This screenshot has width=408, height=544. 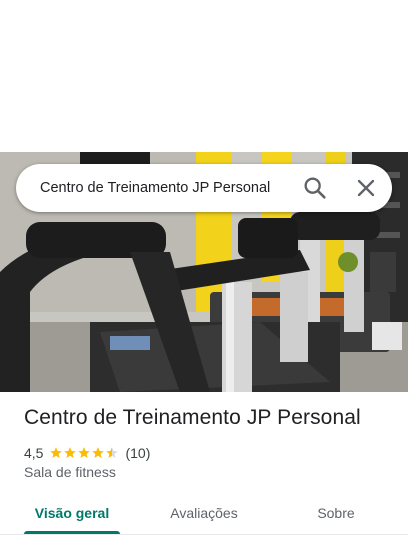 I want to click on place-category: Sala de fitness, so click(x=70, y=472).